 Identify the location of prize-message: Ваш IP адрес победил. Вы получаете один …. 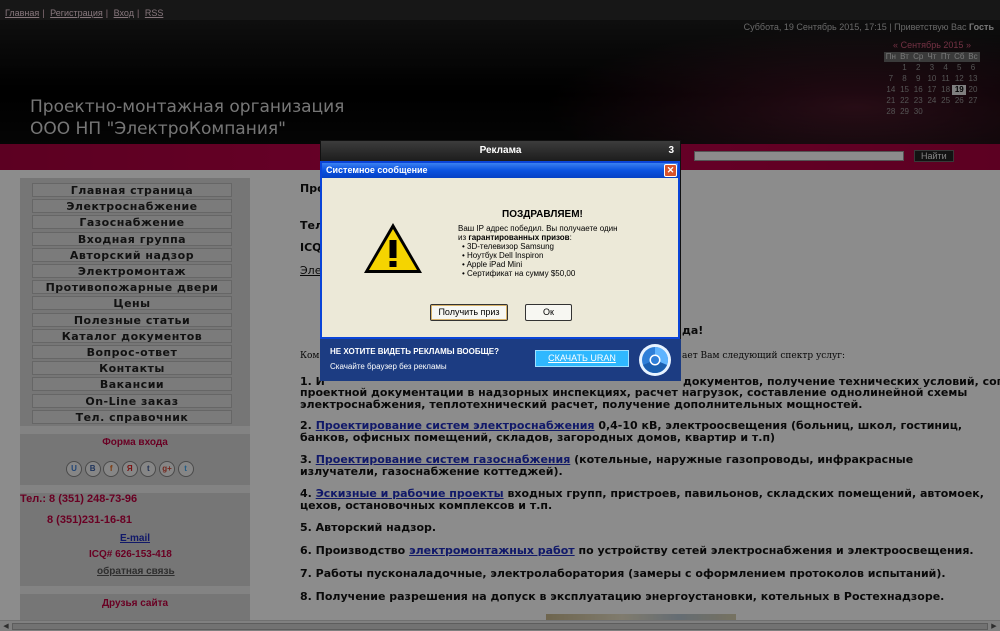
(563, 251).